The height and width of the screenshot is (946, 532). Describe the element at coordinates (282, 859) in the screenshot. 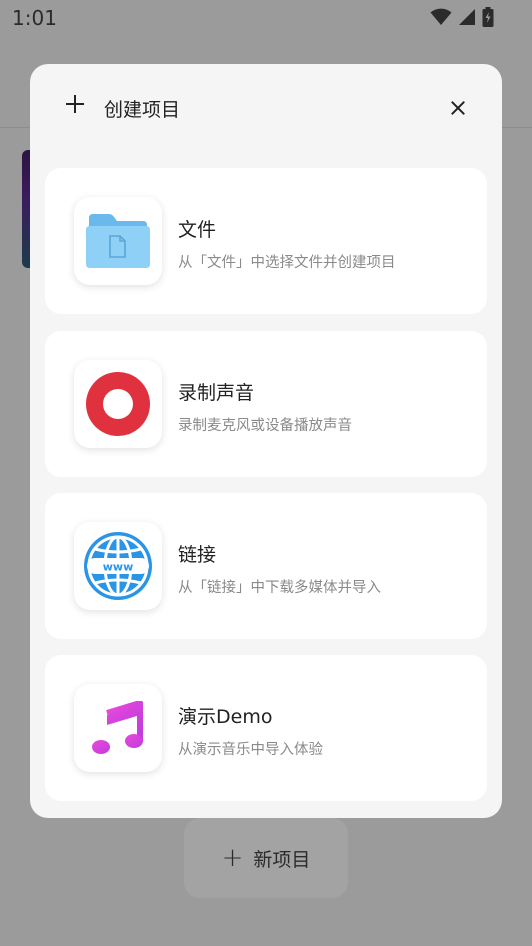

I see `new-project-label: 新项目` at that location.